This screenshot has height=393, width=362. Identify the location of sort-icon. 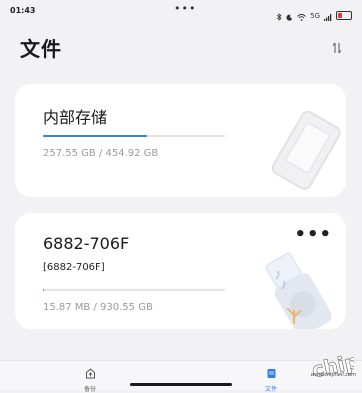
(337, 48).